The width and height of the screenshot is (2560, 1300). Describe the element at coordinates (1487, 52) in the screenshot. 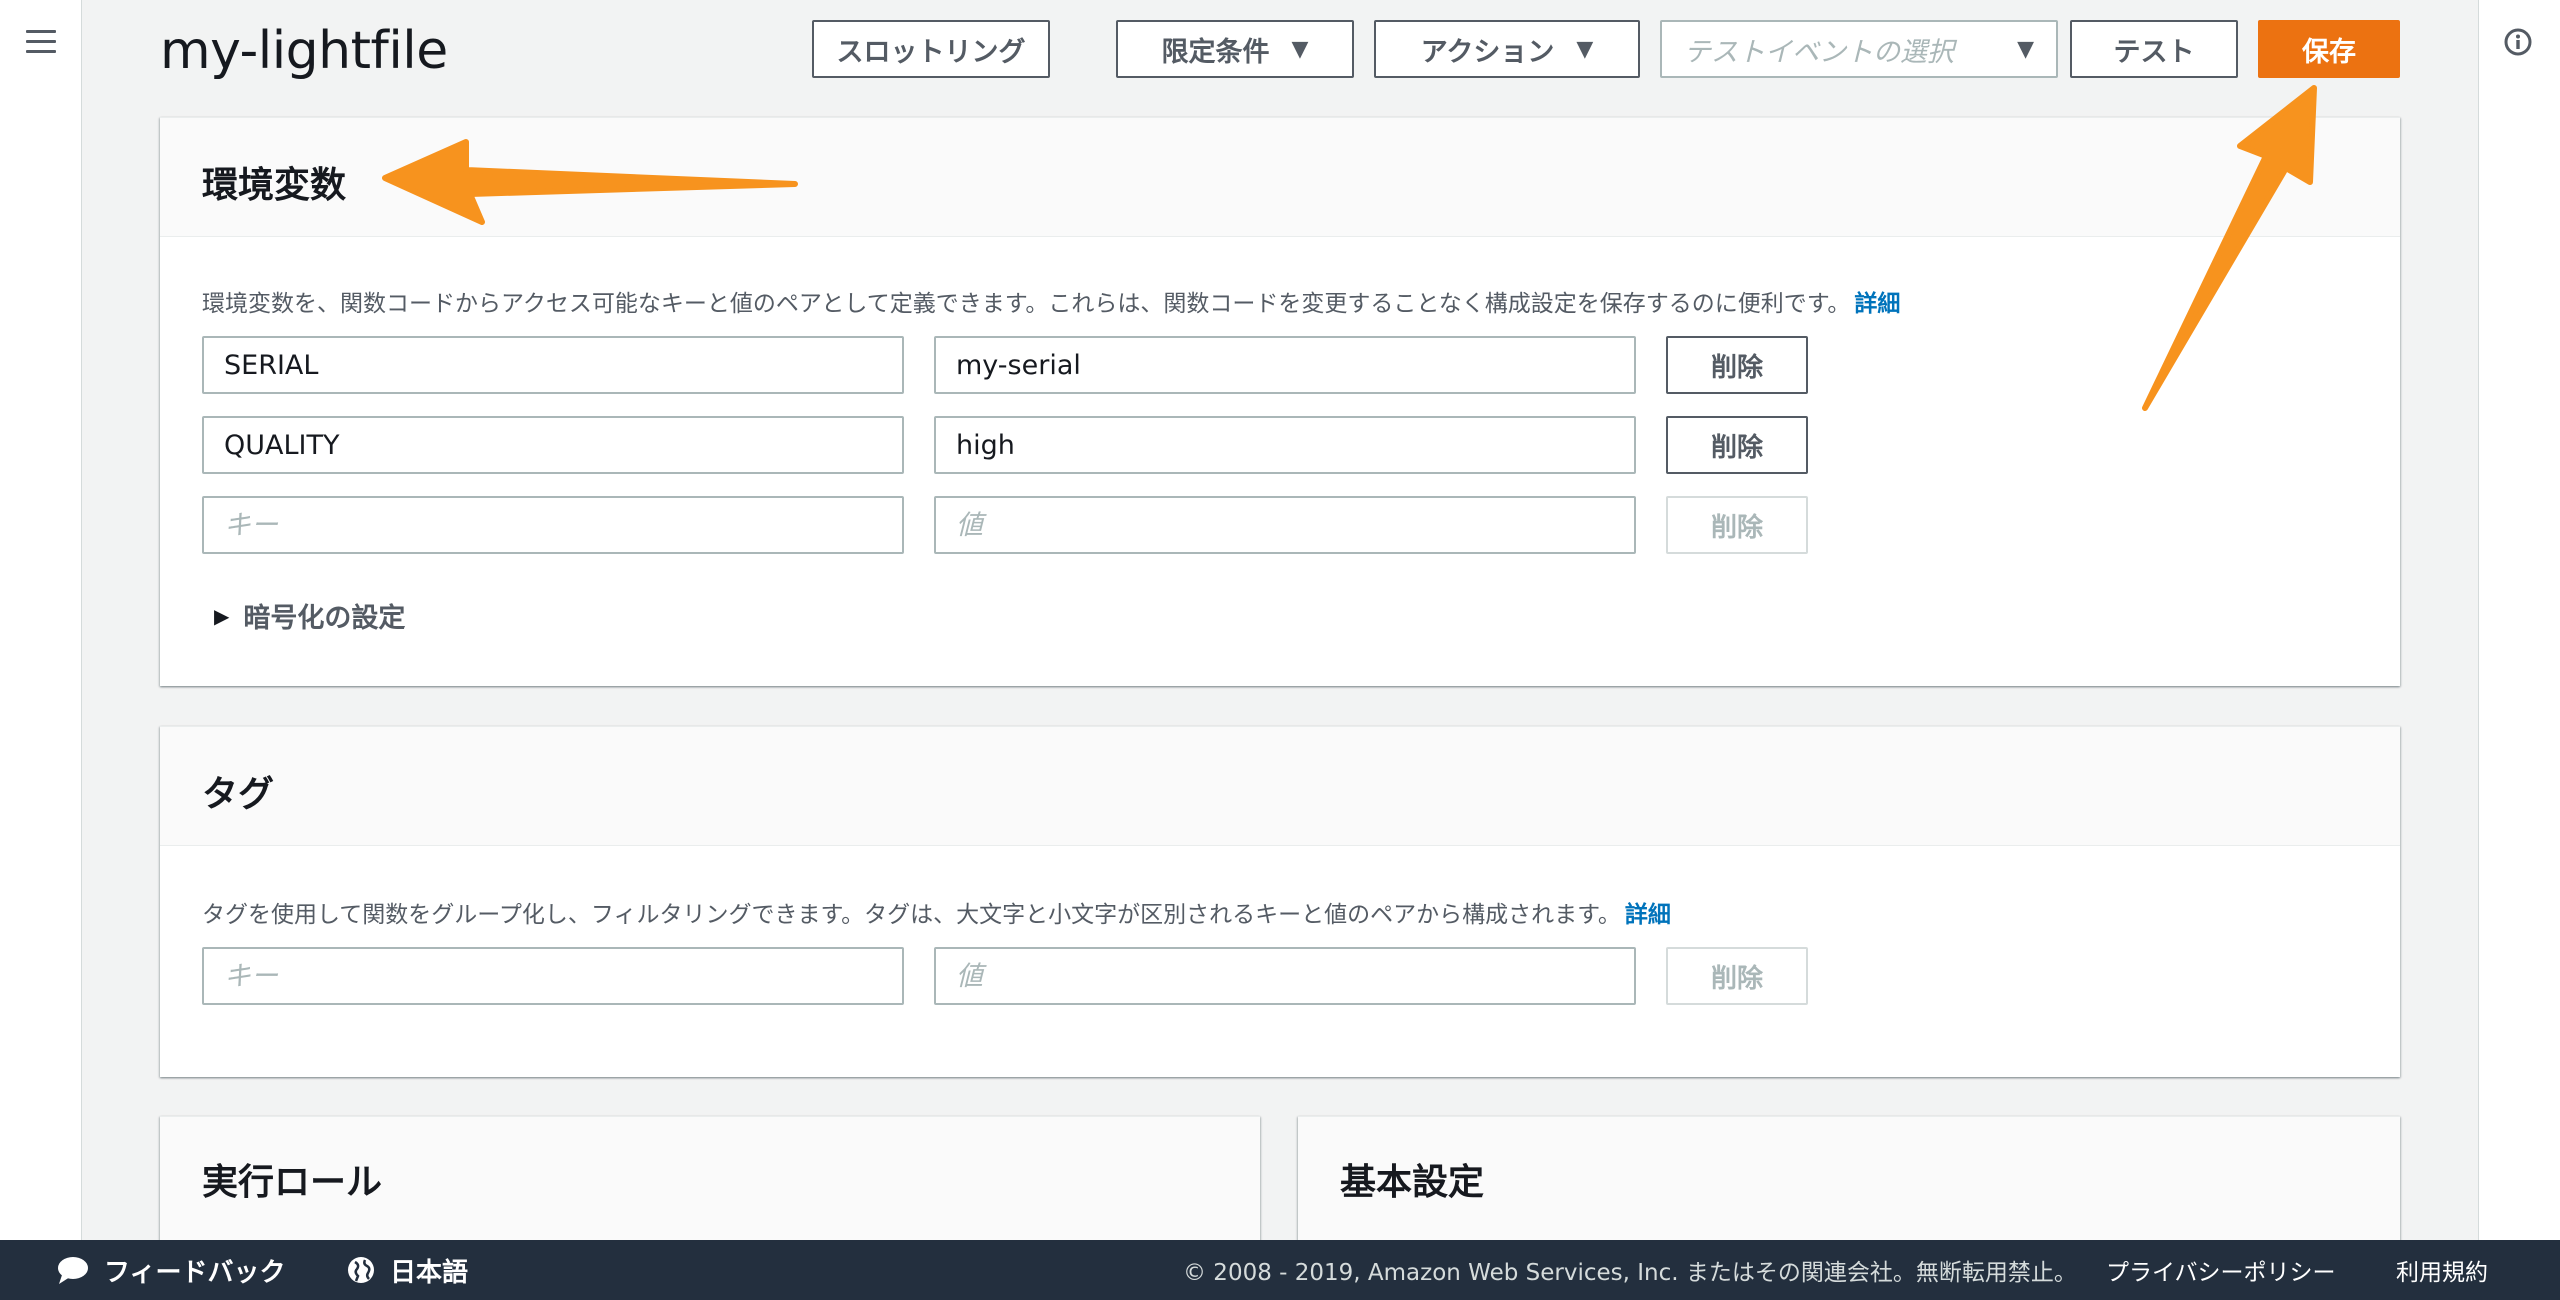

I see `actions-label: アクション` at that location.